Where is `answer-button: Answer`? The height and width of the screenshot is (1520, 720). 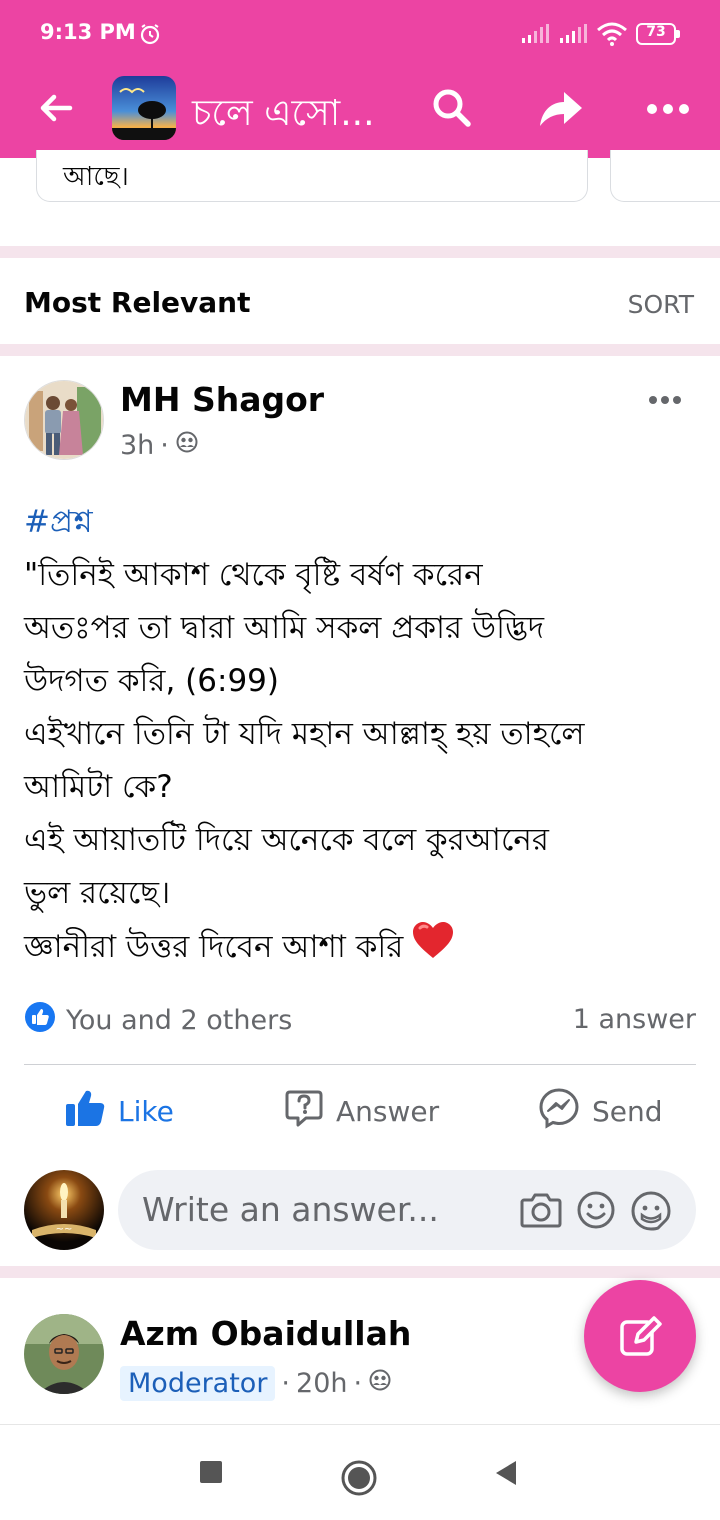 answer-button: Answer is located at coordinates (361, 1111).